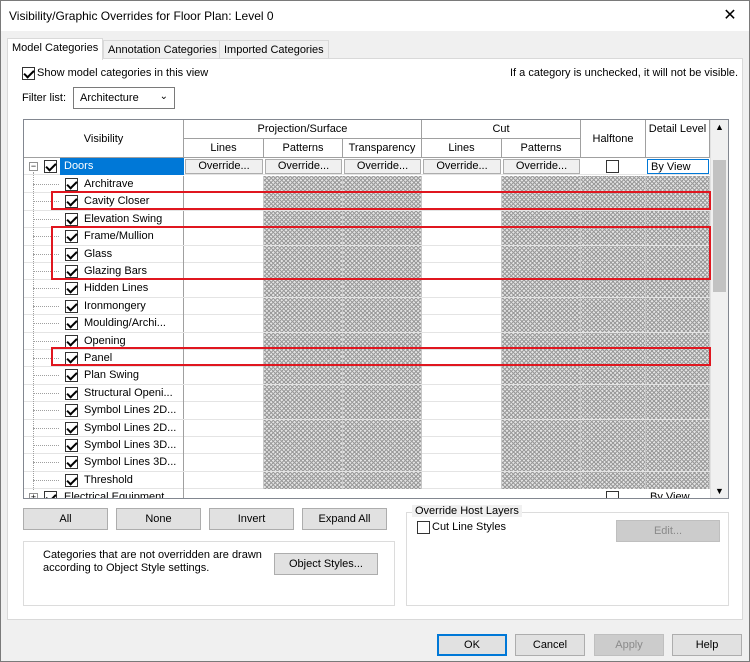 This screenshot has width=750, height=662. What do you see at coordinates (612, 494) in the screenshot?
I see `electrical-halftone-checkbox` at bounding box center [612, 494].